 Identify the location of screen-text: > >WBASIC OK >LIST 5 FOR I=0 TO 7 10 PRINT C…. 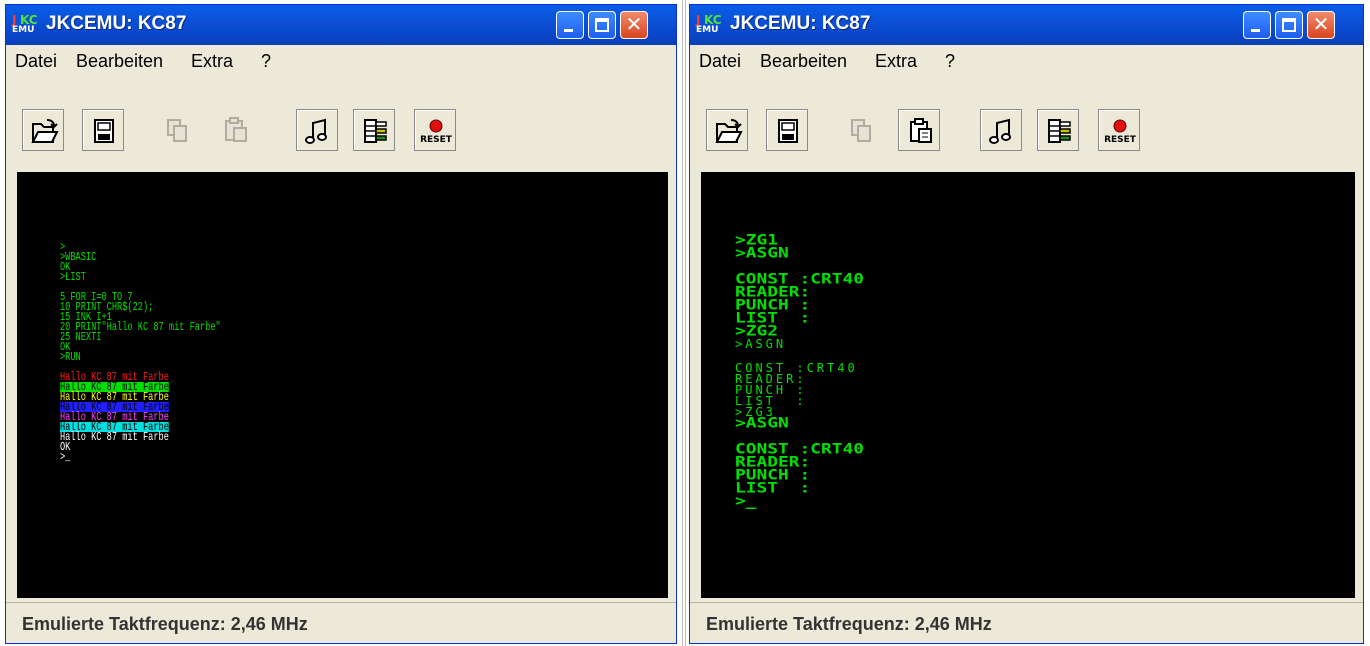
(140, 352).